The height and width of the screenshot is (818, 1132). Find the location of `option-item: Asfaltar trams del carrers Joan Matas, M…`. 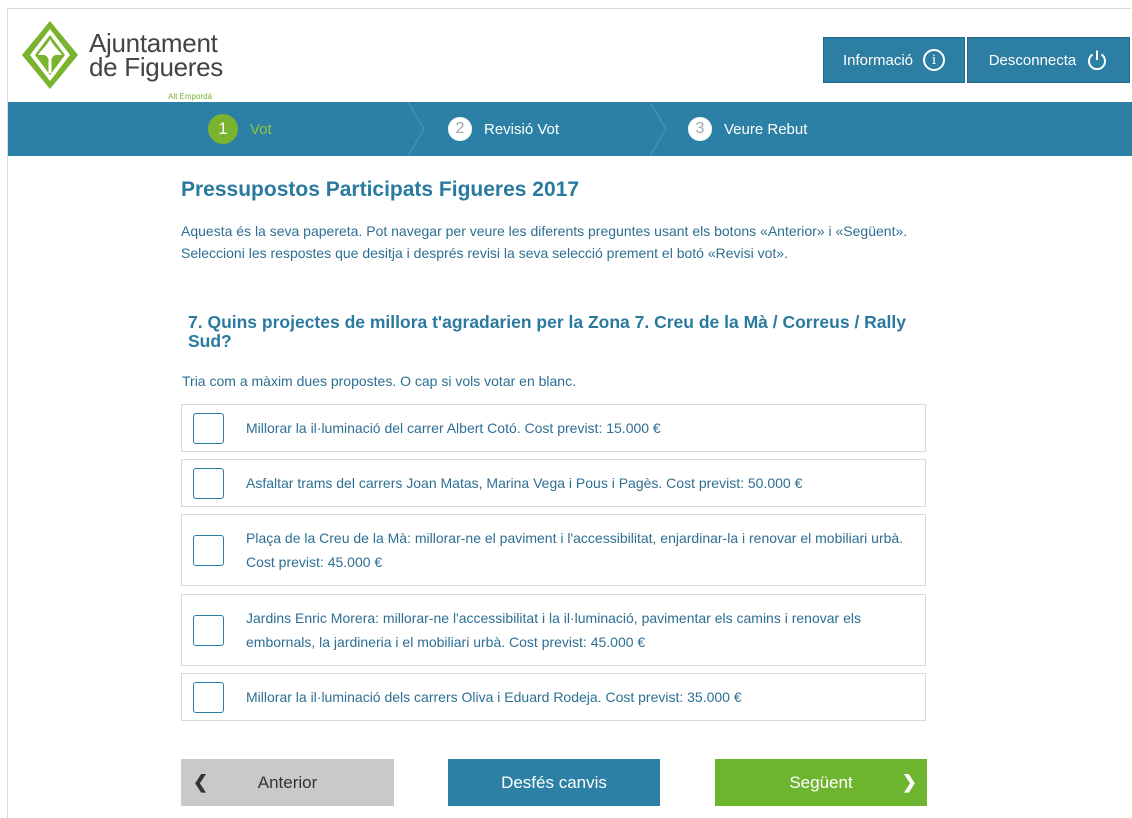

option-item: Asfaltar trams del carrers Joan Matas, M… is located at coordinates (553, 483).